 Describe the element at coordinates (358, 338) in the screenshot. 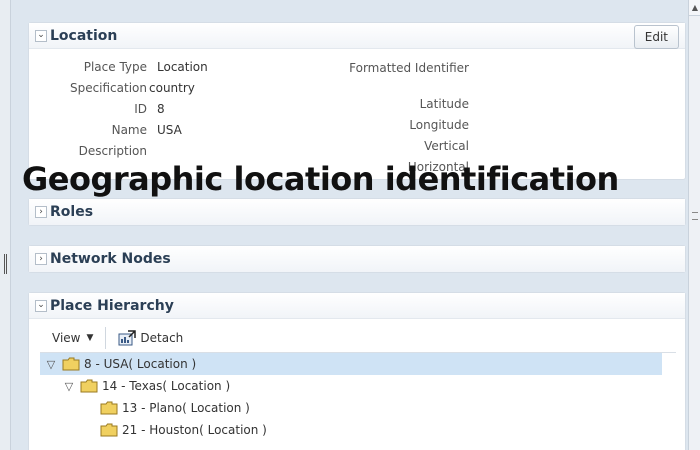

I see `hierarchy-toolbar: View ▼ Detach` at that location.